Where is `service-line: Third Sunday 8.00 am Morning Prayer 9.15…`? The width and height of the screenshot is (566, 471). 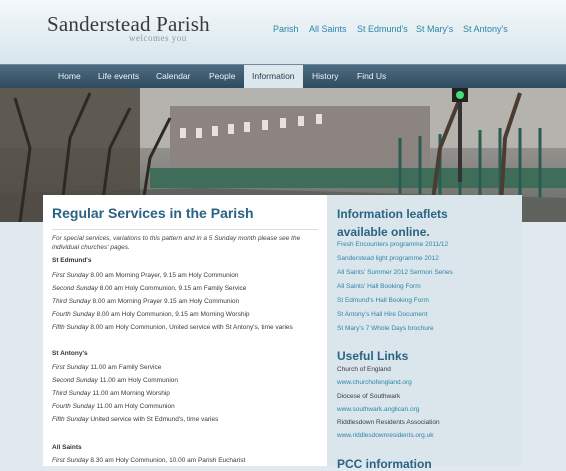 service-line: Third Sunday 8.00 am Morning Prayer 9.15… is located at coordinates (146, 301).